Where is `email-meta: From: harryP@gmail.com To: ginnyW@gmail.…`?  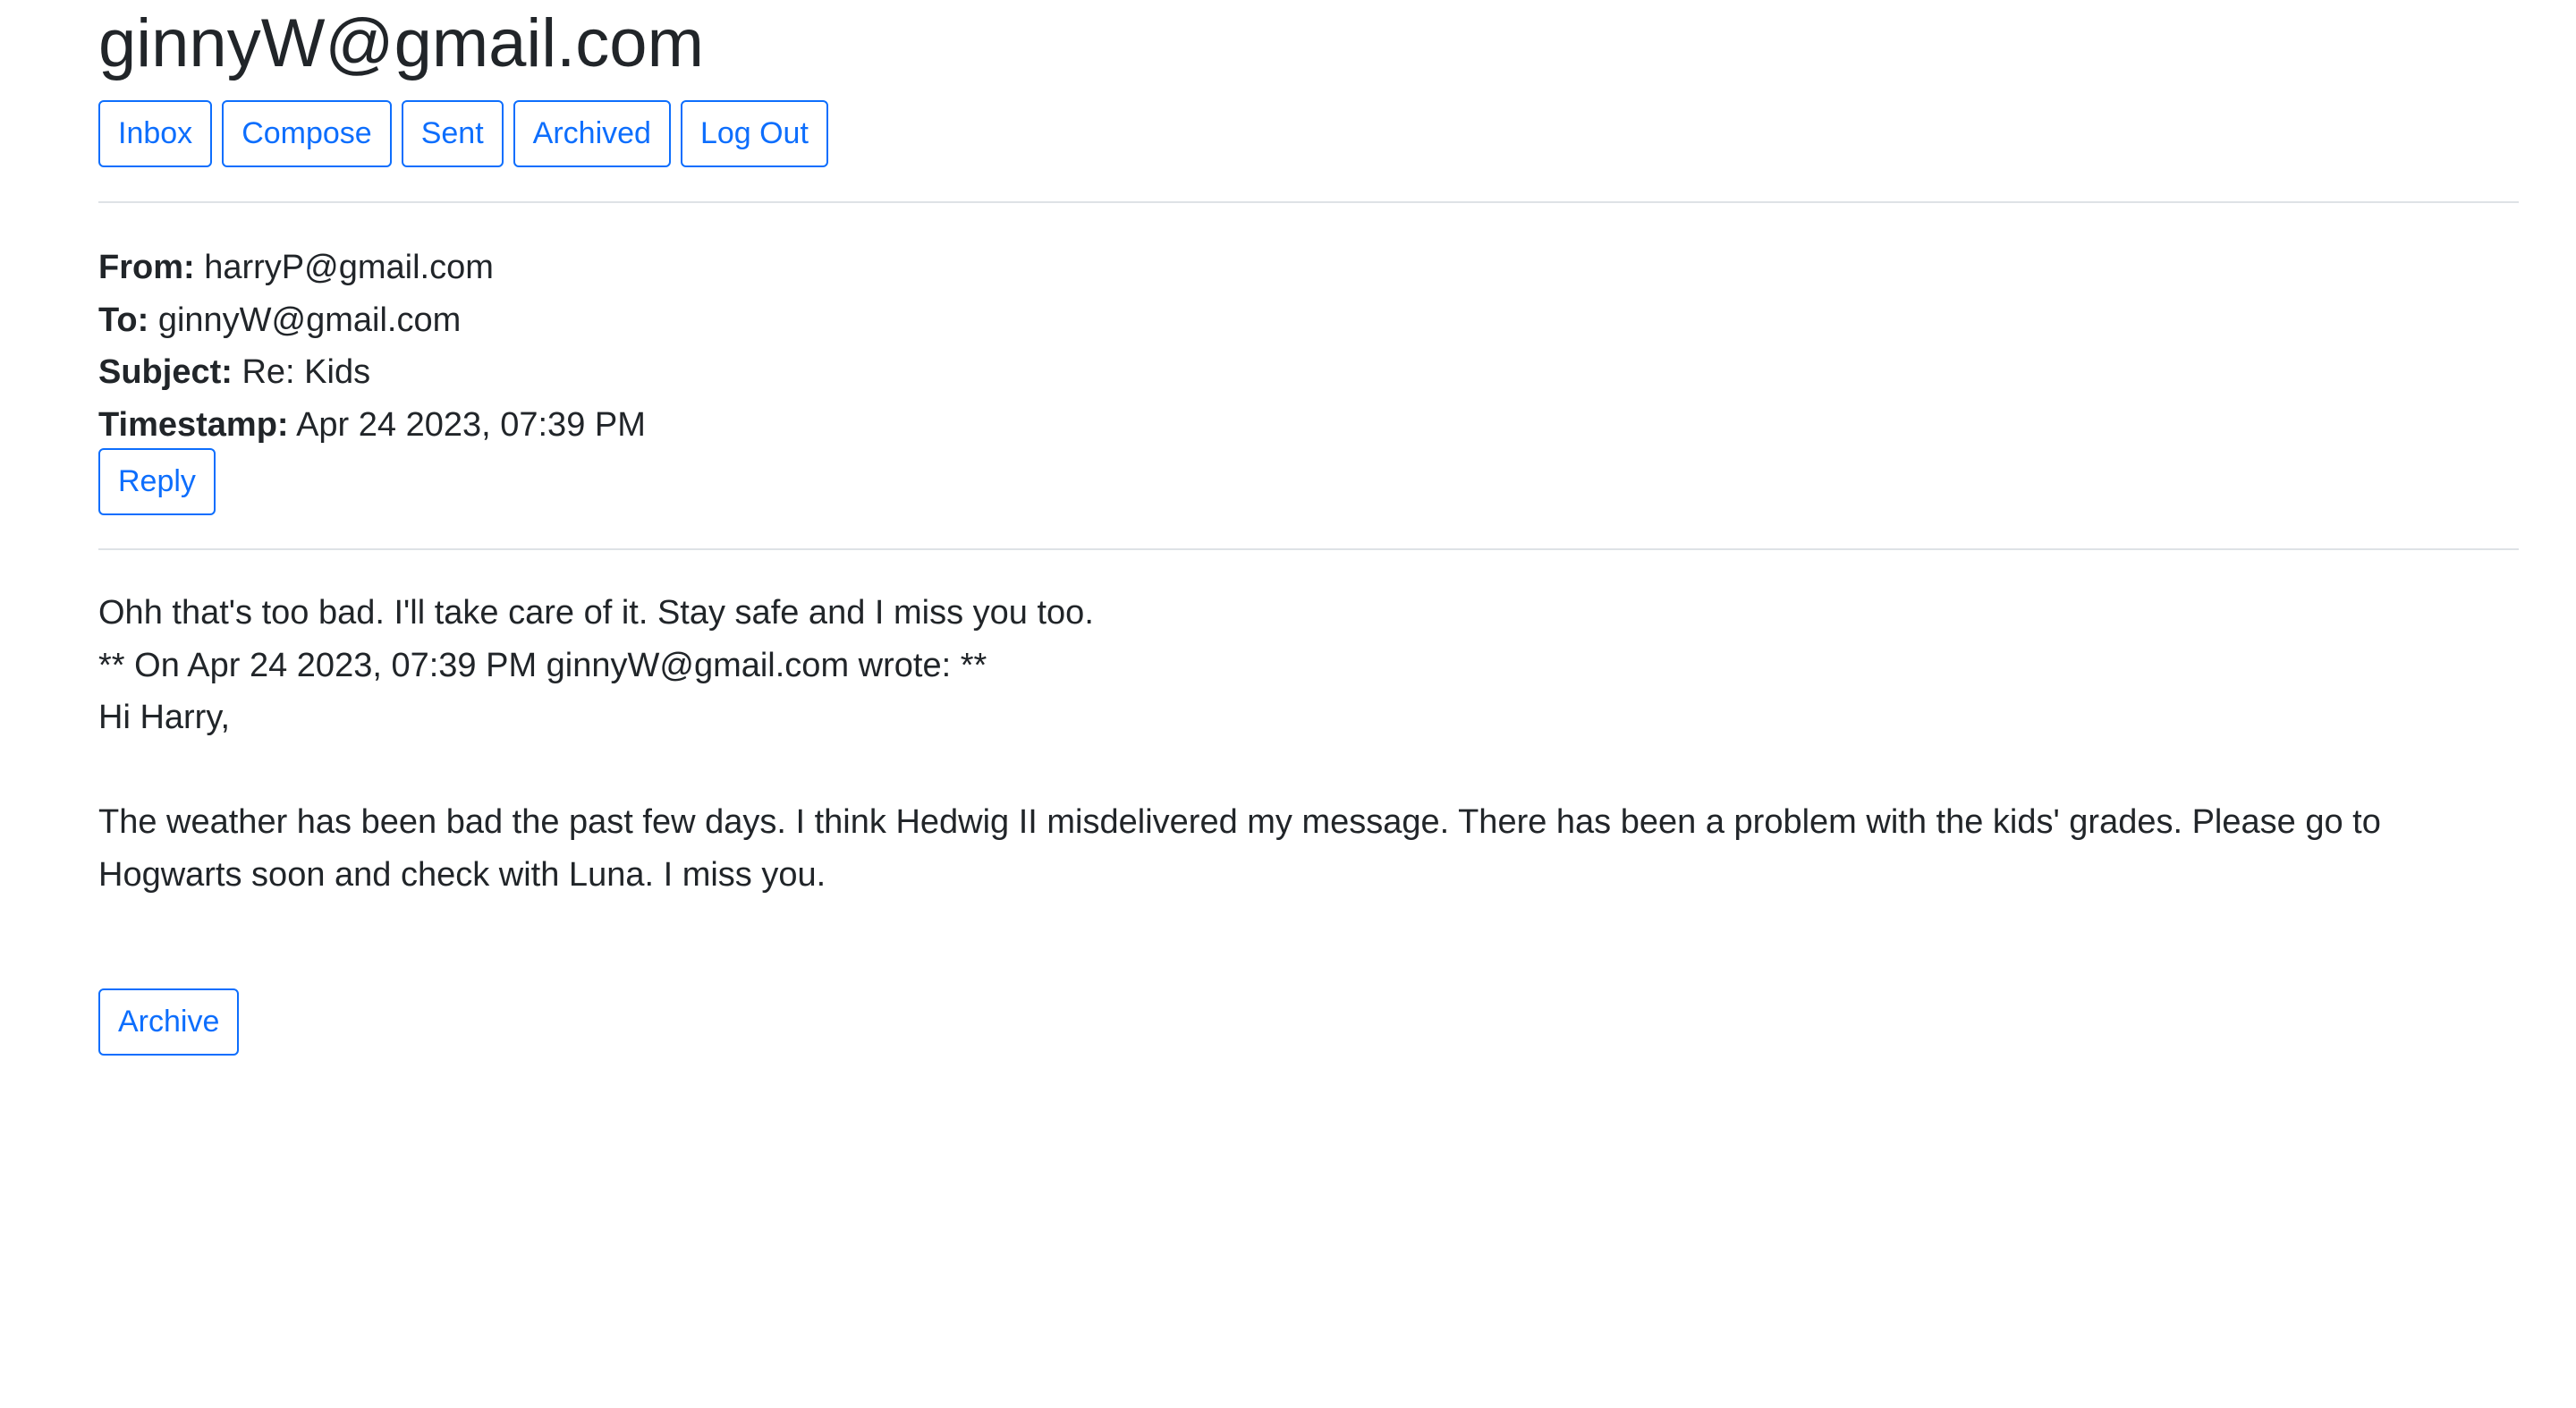 email-meta: From: harryP@gmail.com To: ginnyW@gmail.… is located at coordinates (372, 346).